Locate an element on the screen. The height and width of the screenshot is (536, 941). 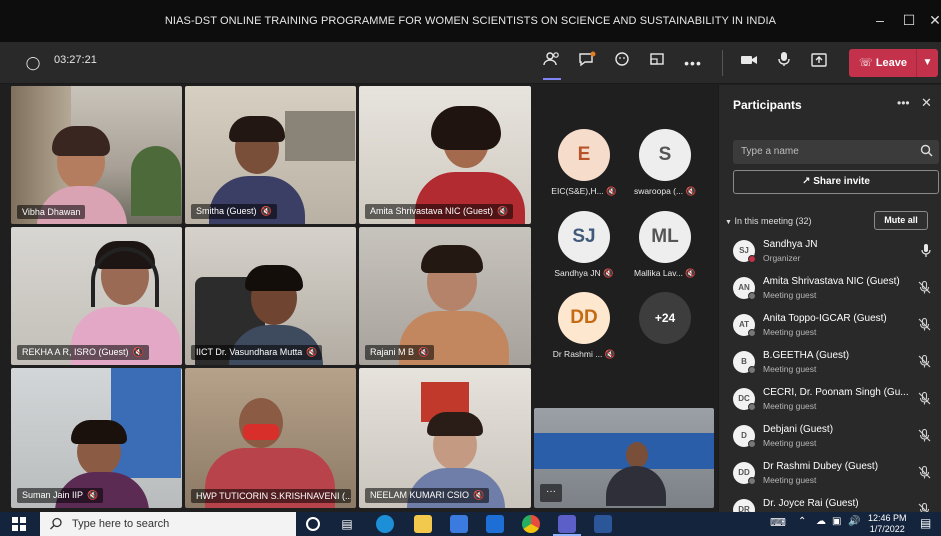
chevron-up-icon: ⌃ is located at coordinates (802, 521).